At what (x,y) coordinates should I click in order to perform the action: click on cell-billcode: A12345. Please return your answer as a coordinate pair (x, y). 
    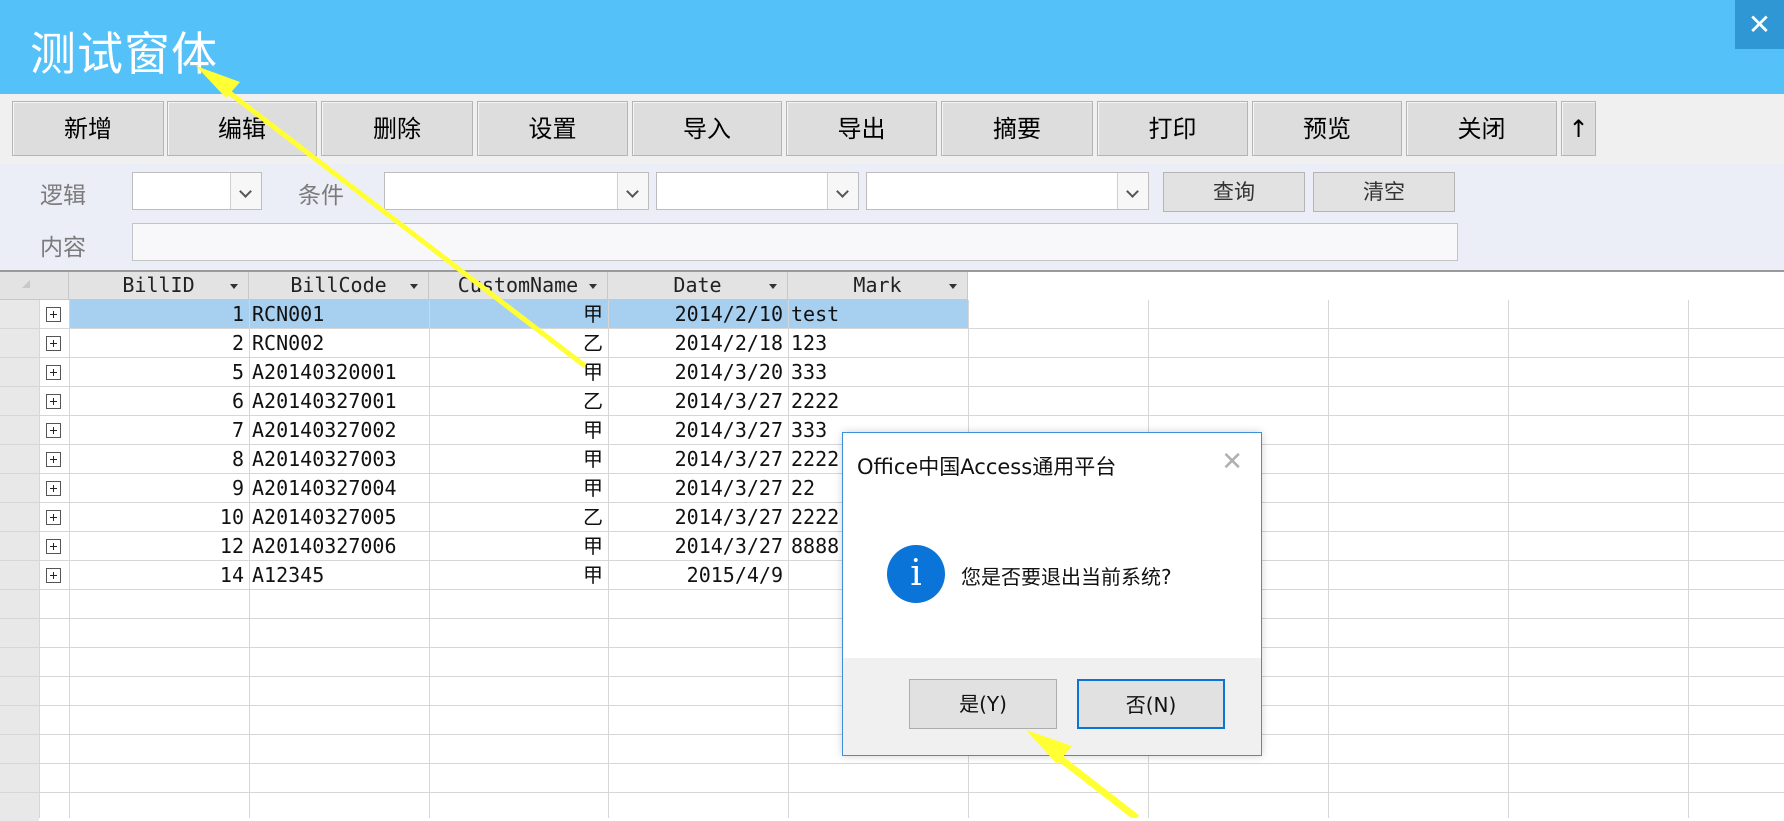
    Looking at the image, I should click on (338, 575).